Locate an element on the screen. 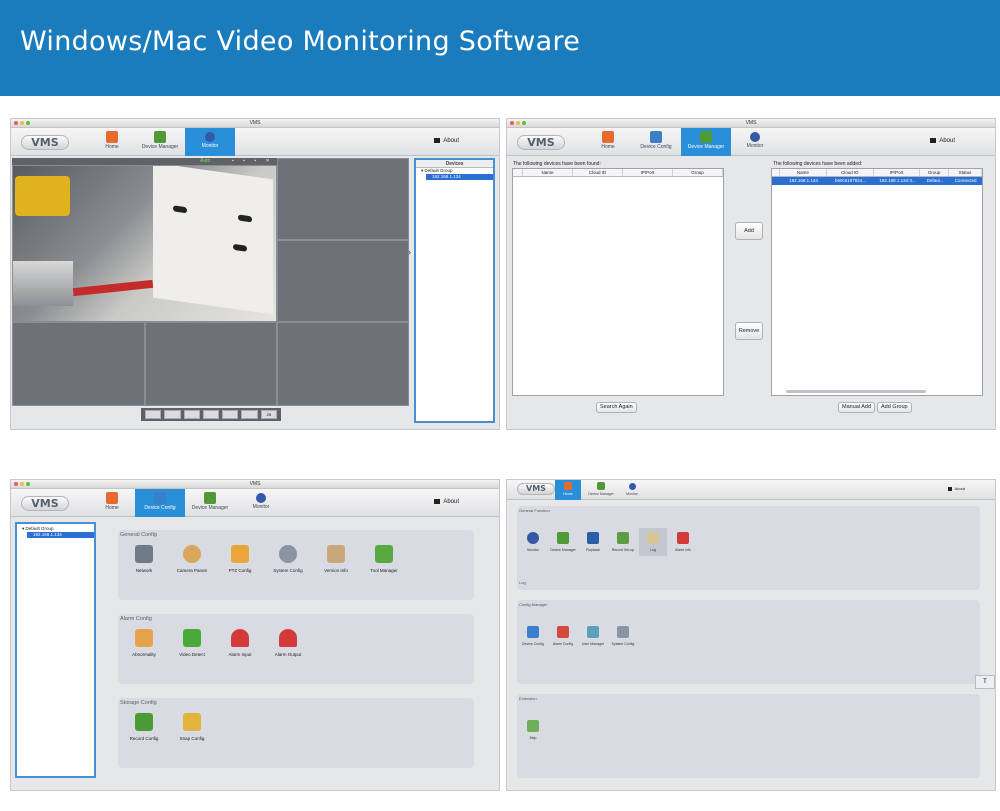  shortcut-label: Alarm Config is located at coordinates (563, 644).